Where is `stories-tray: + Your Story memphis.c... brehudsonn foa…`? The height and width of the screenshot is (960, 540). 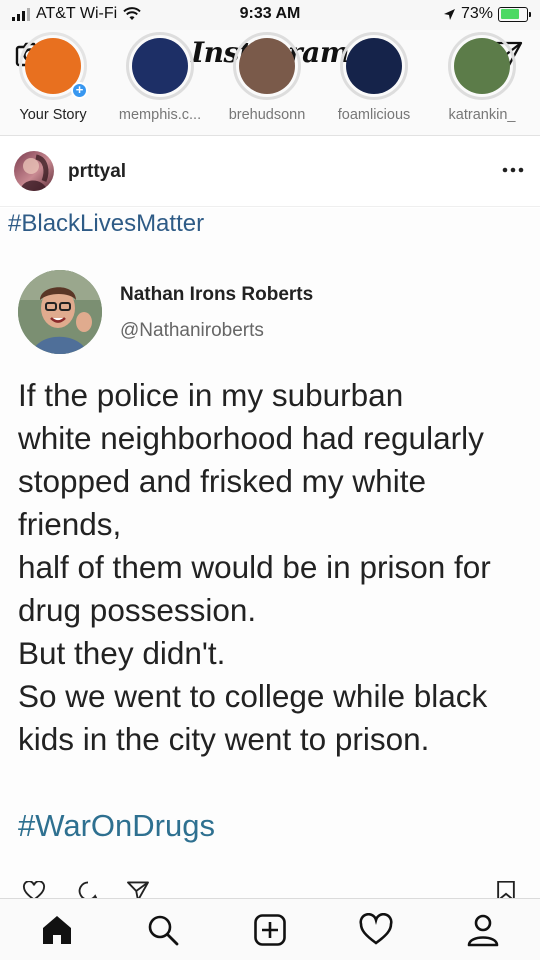
stories-tray: + Your Story memphis.c... brehudsonn foa… is located at coordinates (270, 84).